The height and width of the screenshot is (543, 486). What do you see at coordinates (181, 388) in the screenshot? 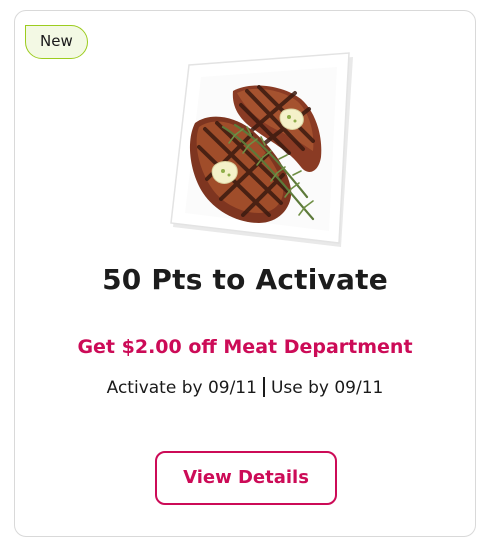
I see `activate-by-date: Activate by 09/11` at bounding box center [181, 388].